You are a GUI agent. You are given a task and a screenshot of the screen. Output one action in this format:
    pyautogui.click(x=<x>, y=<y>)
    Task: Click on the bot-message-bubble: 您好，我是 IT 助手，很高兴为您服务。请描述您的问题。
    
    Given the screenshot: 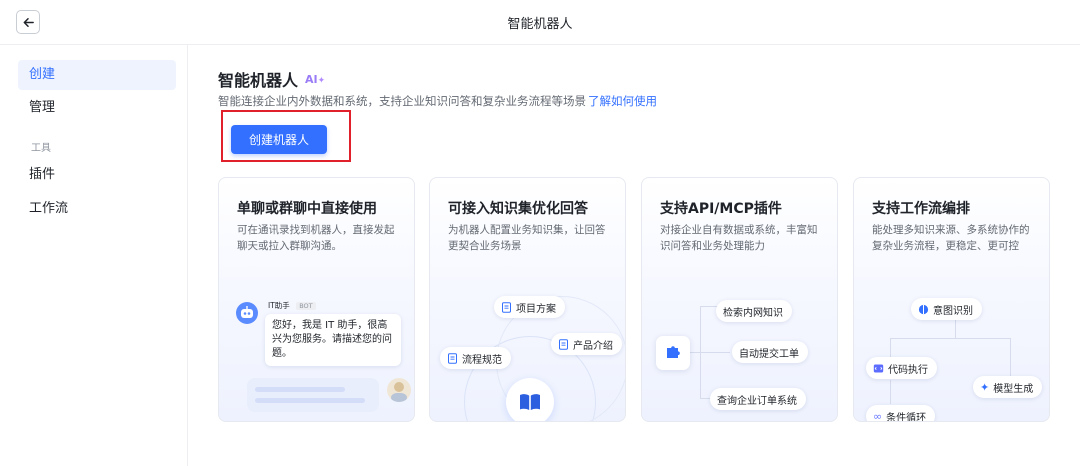 What is the action you would take?
    pyautogui.click(x=333, y=340)
    